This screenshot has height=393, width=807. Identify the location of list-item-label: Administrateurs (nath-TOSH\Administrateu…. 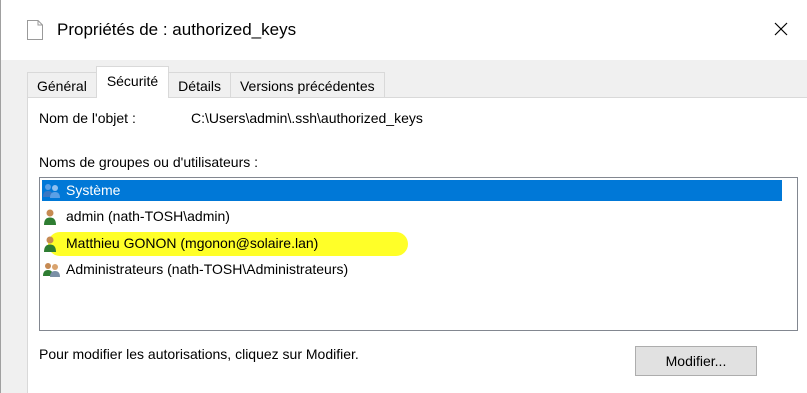
(207, 269).